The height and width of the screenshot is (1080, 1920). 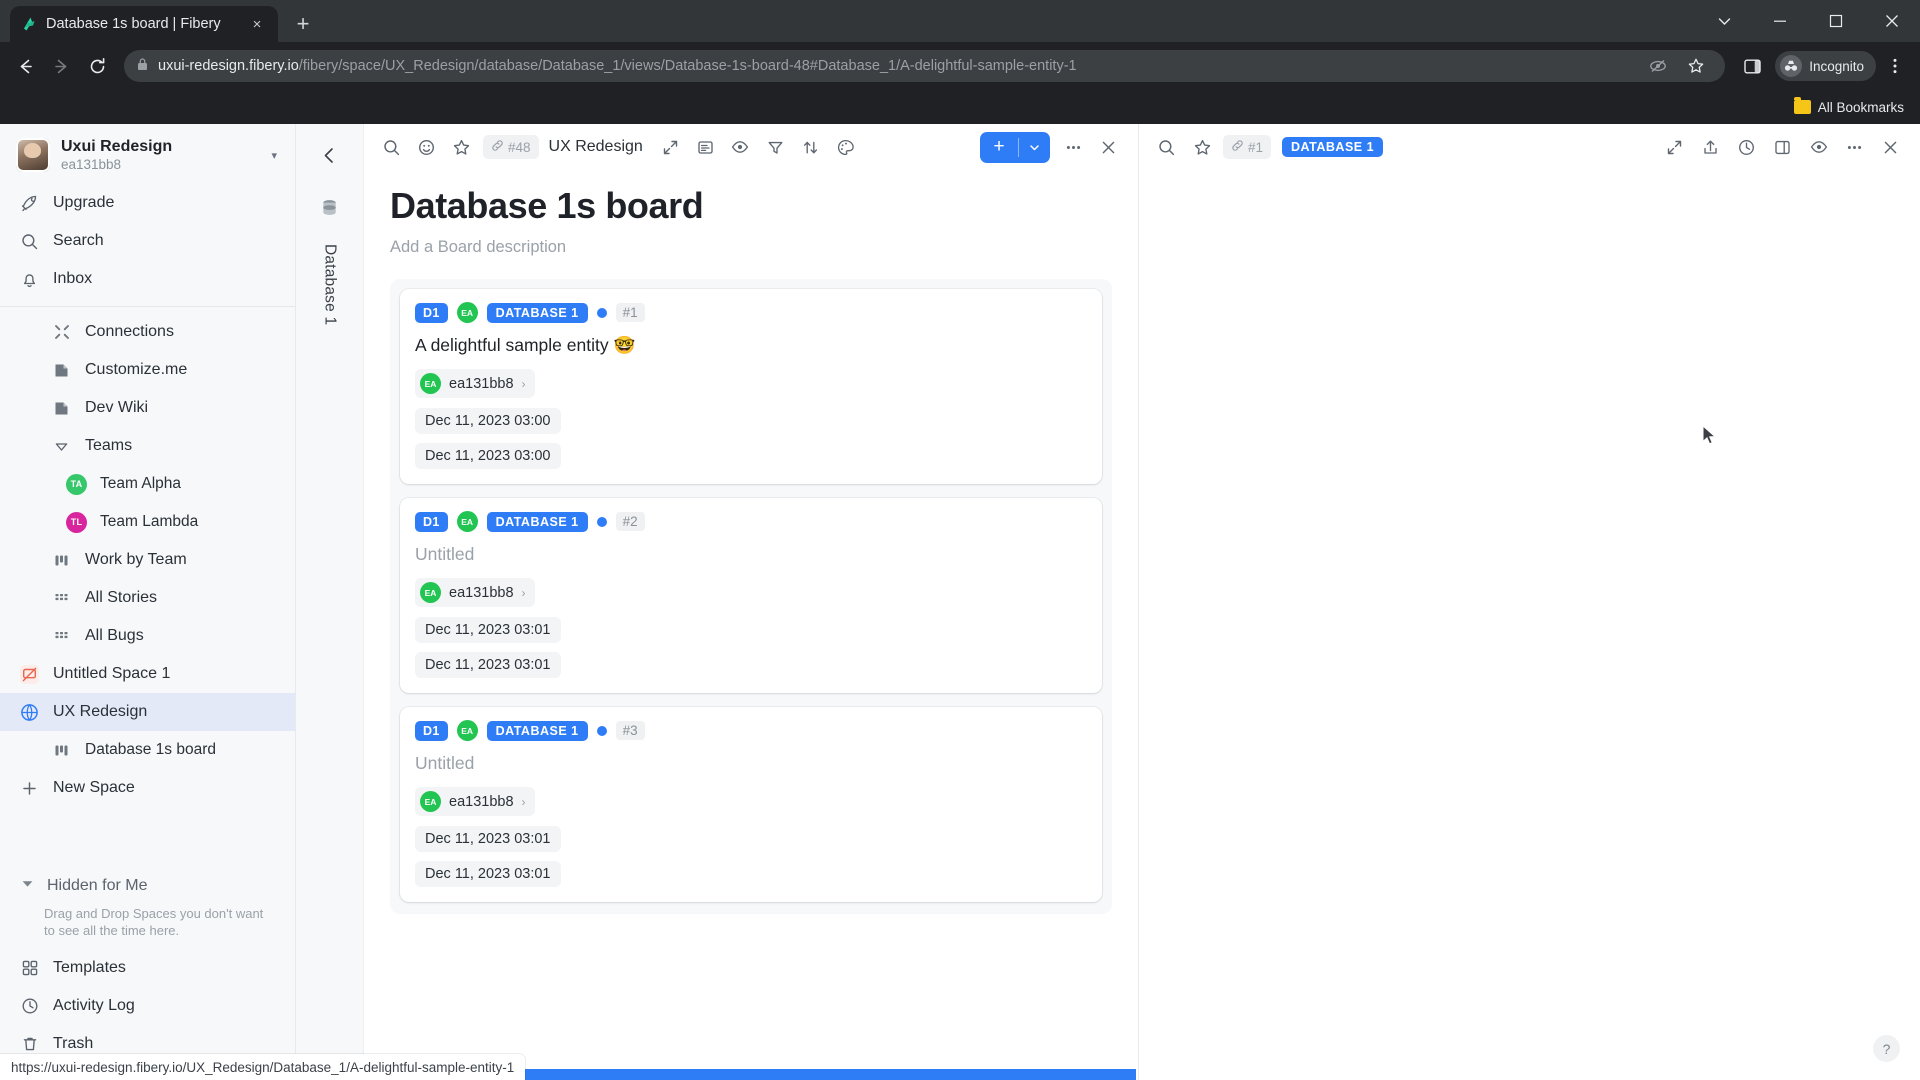 I want to click on detail-toolbar: #1 DATABASE 1, so click(x=1529, y=147).